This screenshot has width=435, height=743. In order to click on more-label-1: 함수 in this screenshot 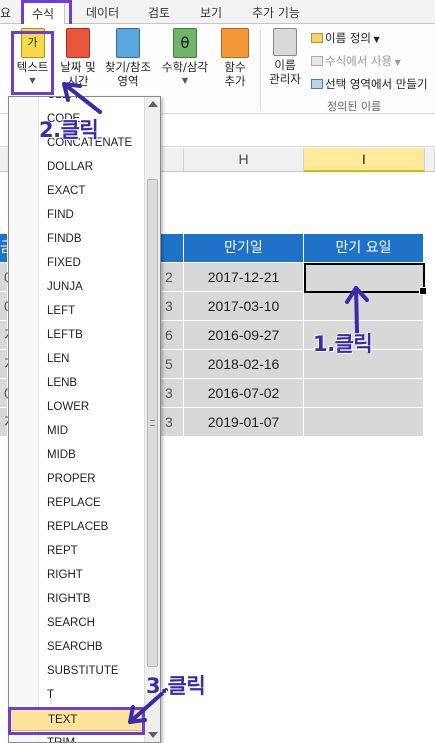, I will do `click(235, 67)`.